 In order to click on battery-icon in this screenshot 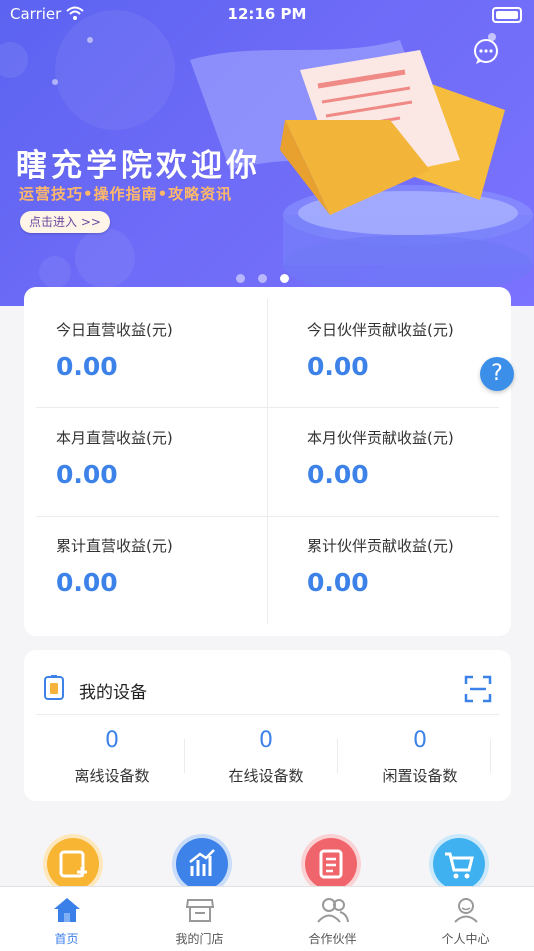, I will do `click(507, 15)`.